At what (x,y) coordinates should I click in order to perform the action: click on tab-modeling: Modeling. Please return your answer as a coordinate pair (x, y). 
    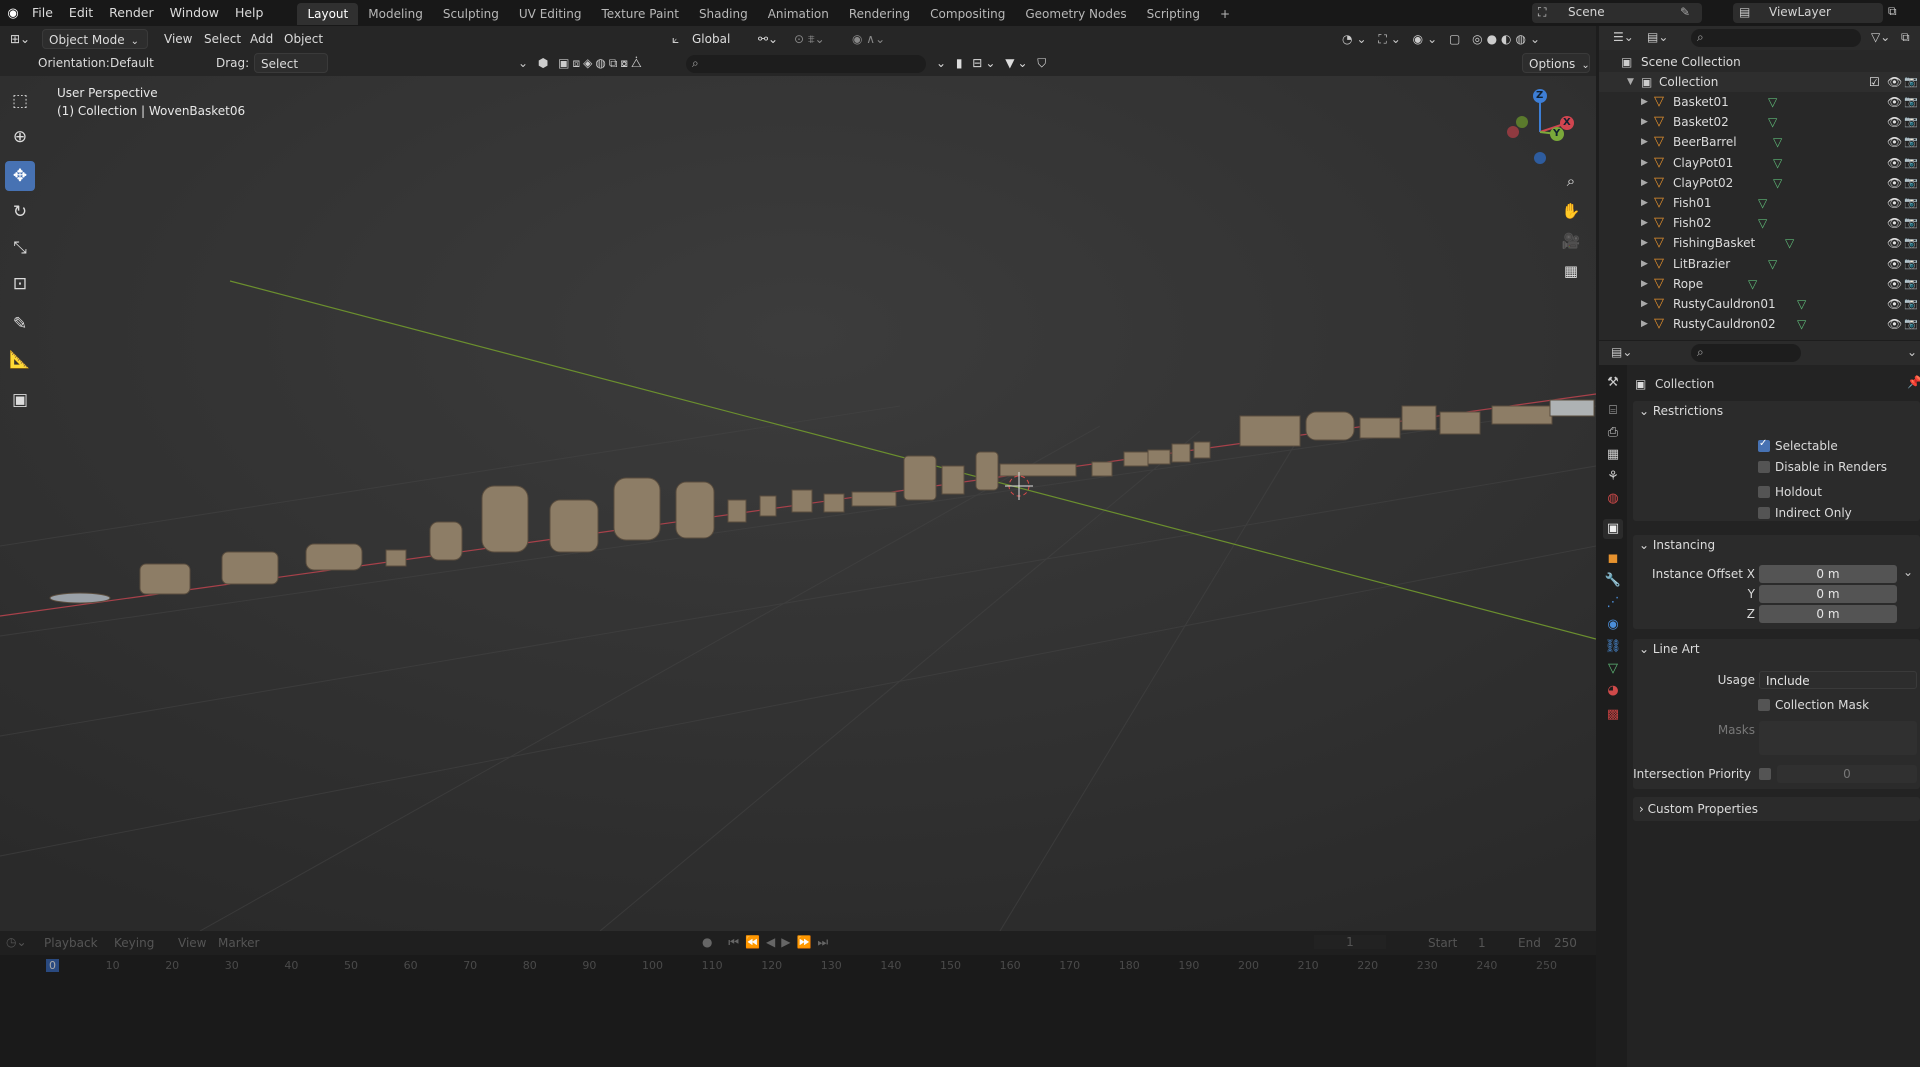
    Looking at the image, I should click on (395, 14).